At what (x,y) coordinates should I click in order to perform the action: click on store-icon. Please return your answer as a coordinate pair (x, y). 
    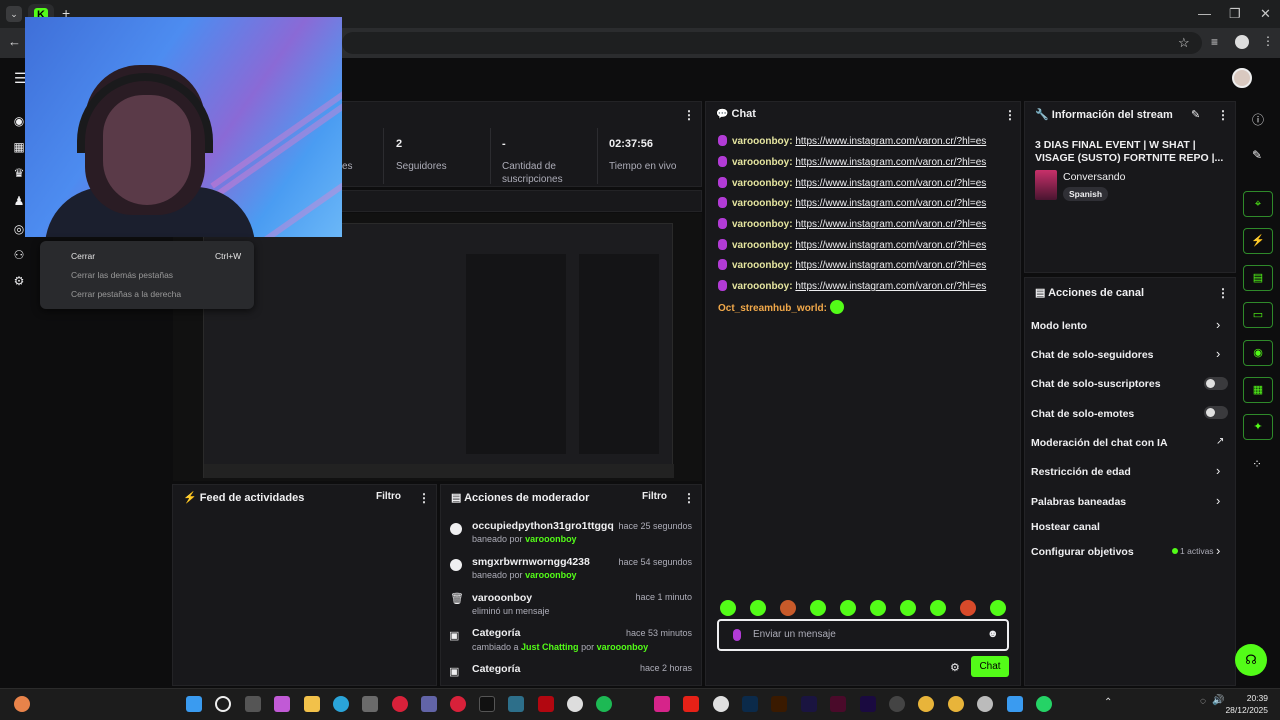
    Looking at the image, I should click on (370, 704).